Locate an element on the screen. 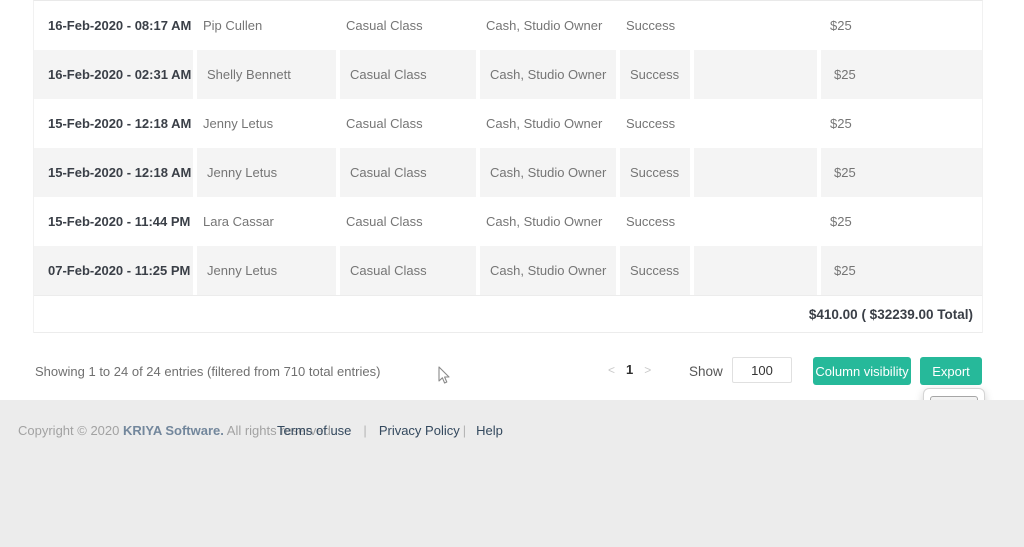 This screenshot has height=547, width=1024. export-button: Export is located at coordinates (951, 371).